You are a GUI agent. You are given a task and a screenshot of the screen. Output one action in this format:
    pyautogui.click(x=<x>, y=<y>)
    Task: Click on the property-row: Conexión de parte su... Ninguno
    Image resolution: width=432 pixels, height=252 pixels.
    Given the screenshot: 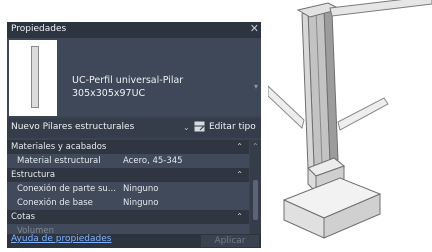 What is the action you would take?
    pyautogui.click(x=128, y=189)
    